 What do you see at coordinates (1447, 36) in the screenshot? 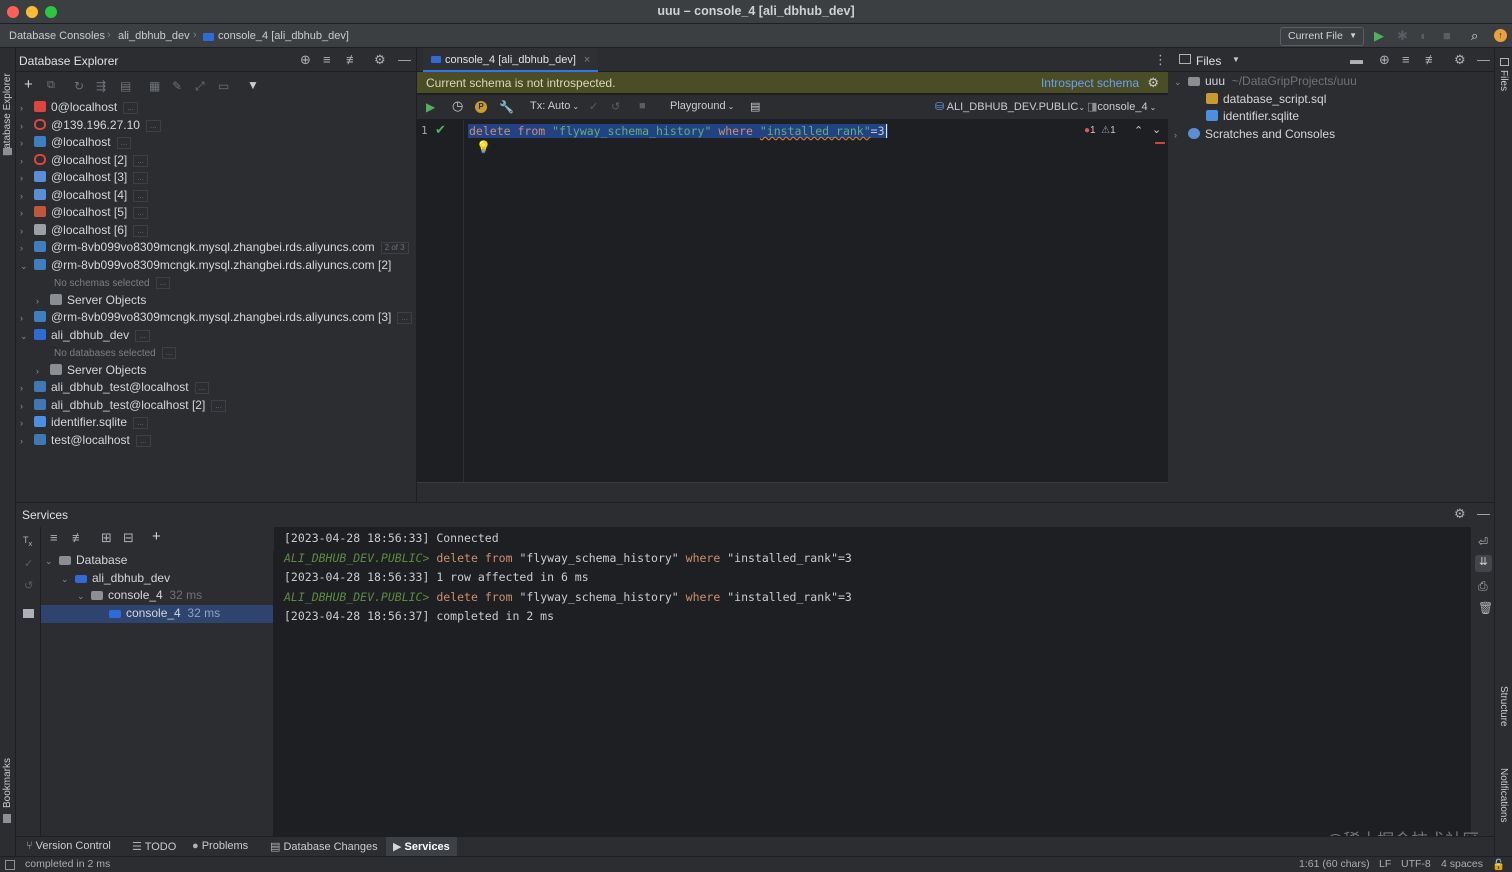
I see `stop-icon: ■` at bounding box center [1447, 36].